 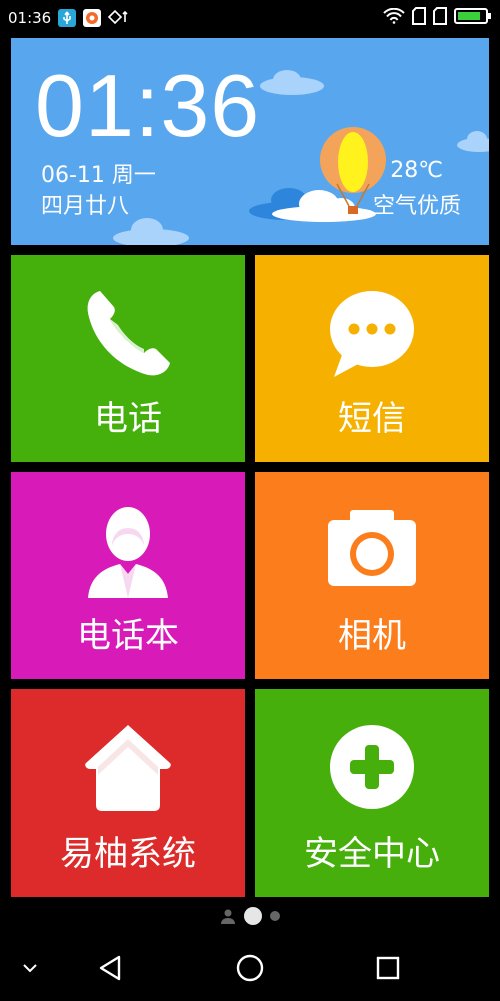 I want to click on tile-system: 易柚系统, so click(x=128, y=793).